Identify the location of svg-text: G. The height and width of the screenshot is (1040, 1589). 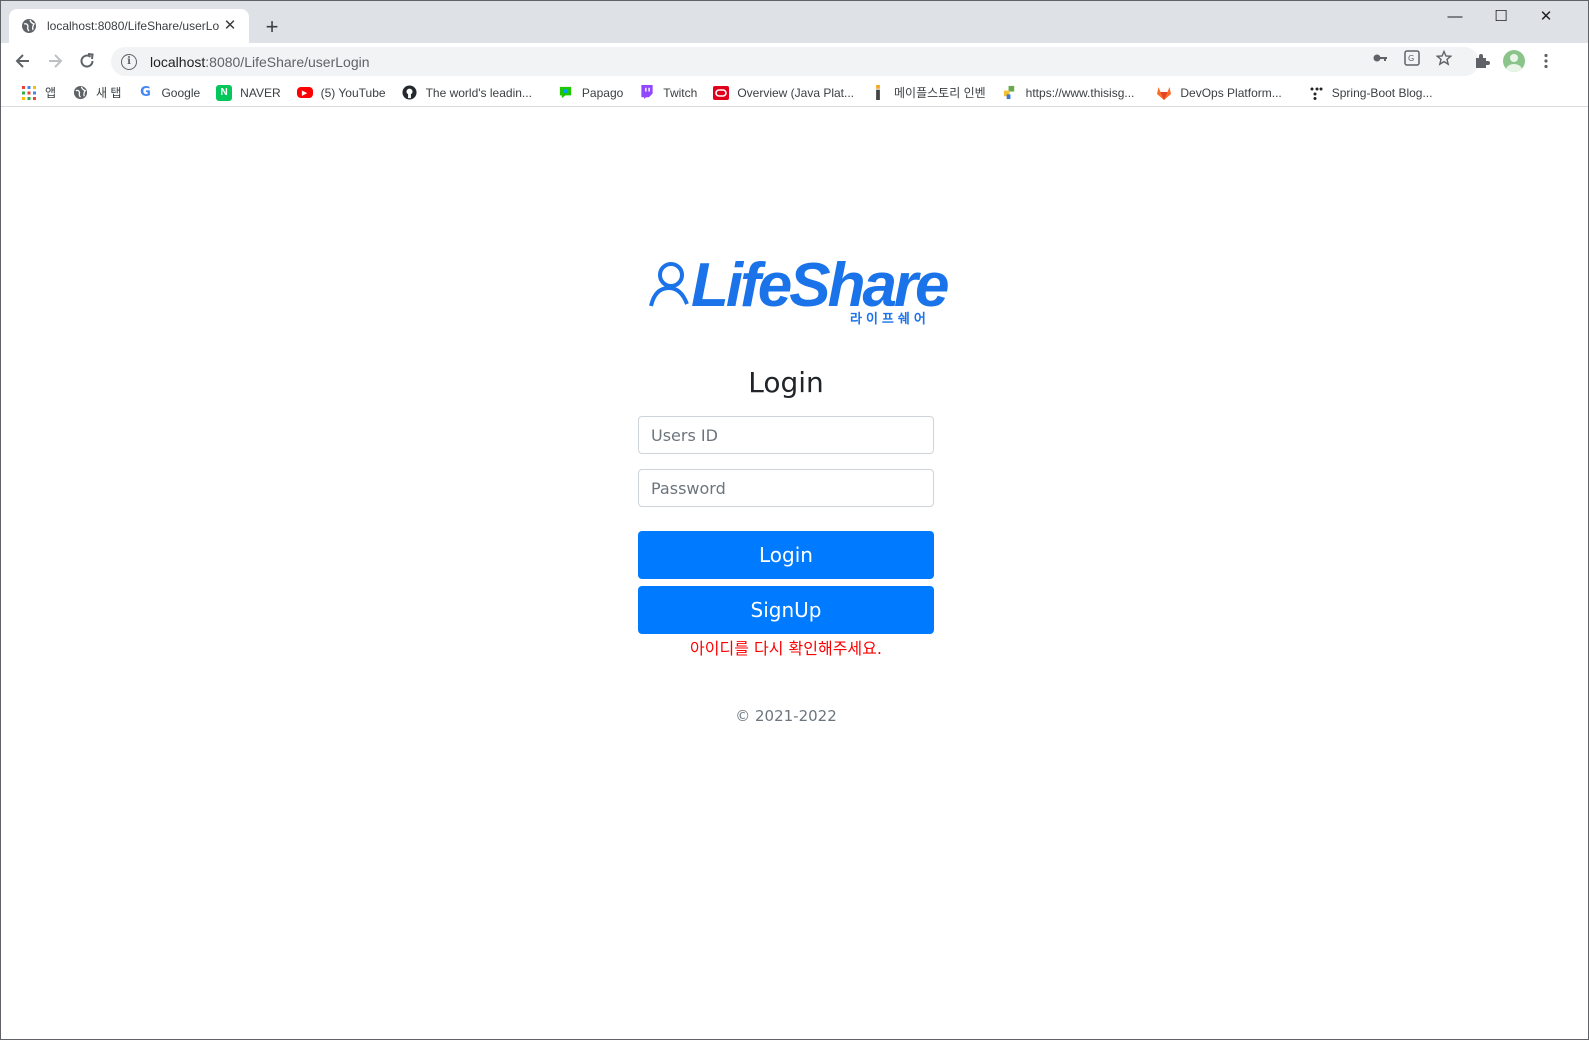
(1411, 58).